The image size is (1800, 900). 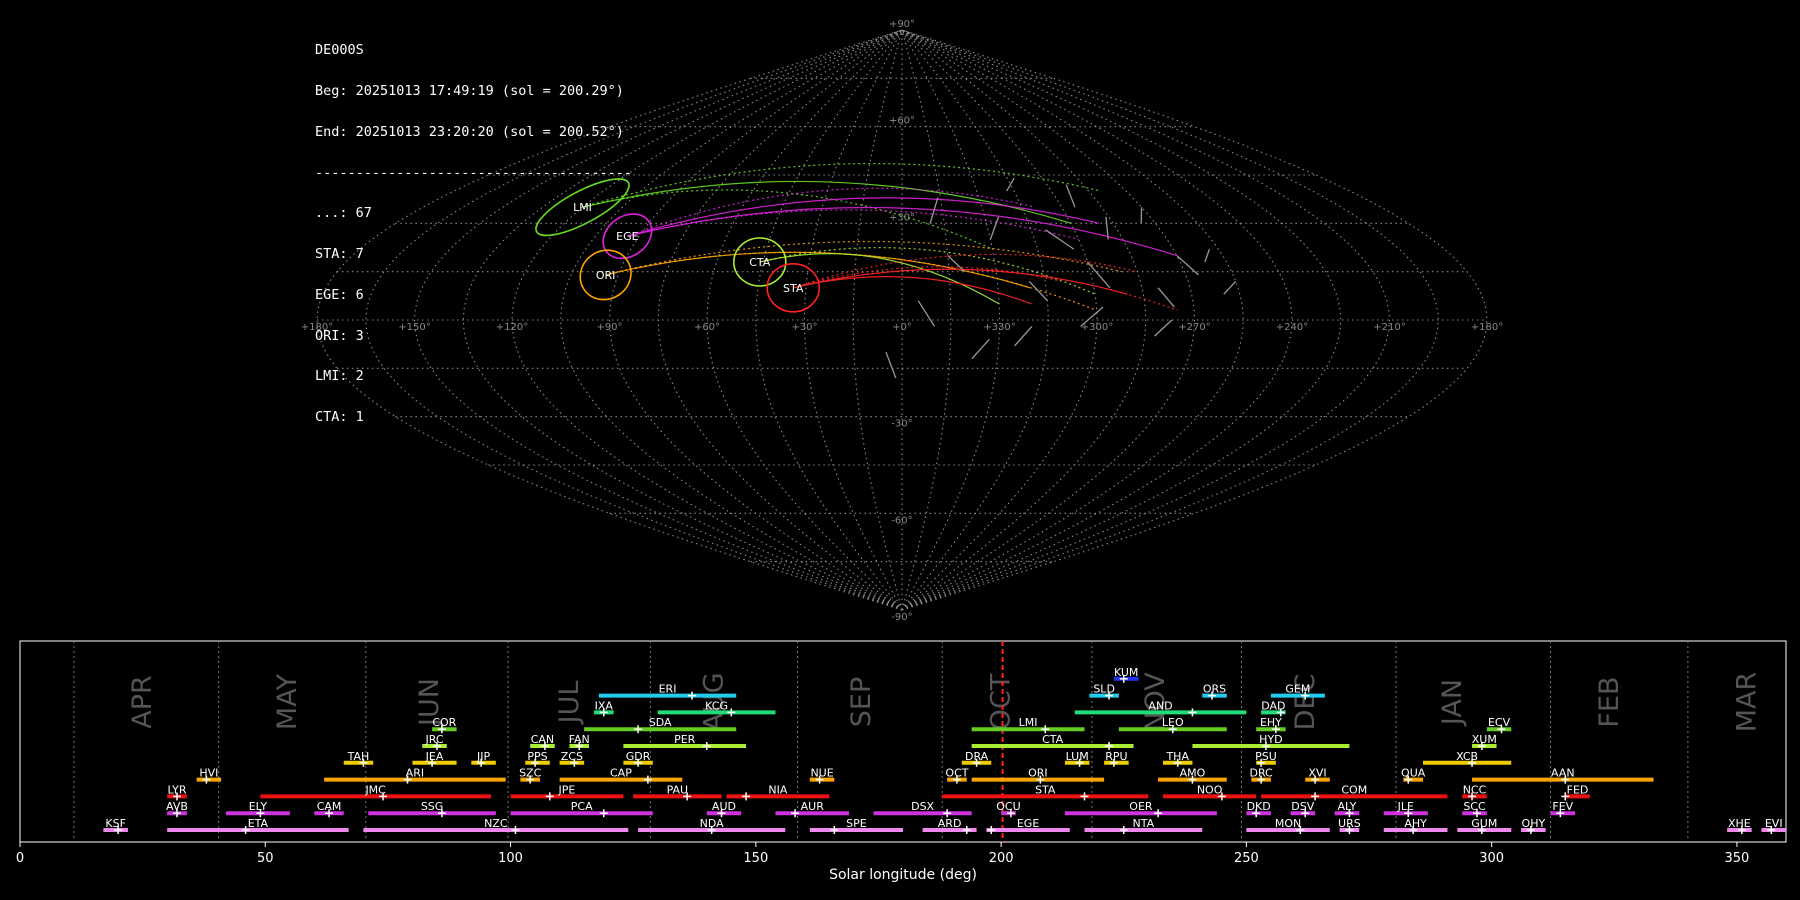 I want to click on longitude-label: +0°, so click(x=902, y=327).